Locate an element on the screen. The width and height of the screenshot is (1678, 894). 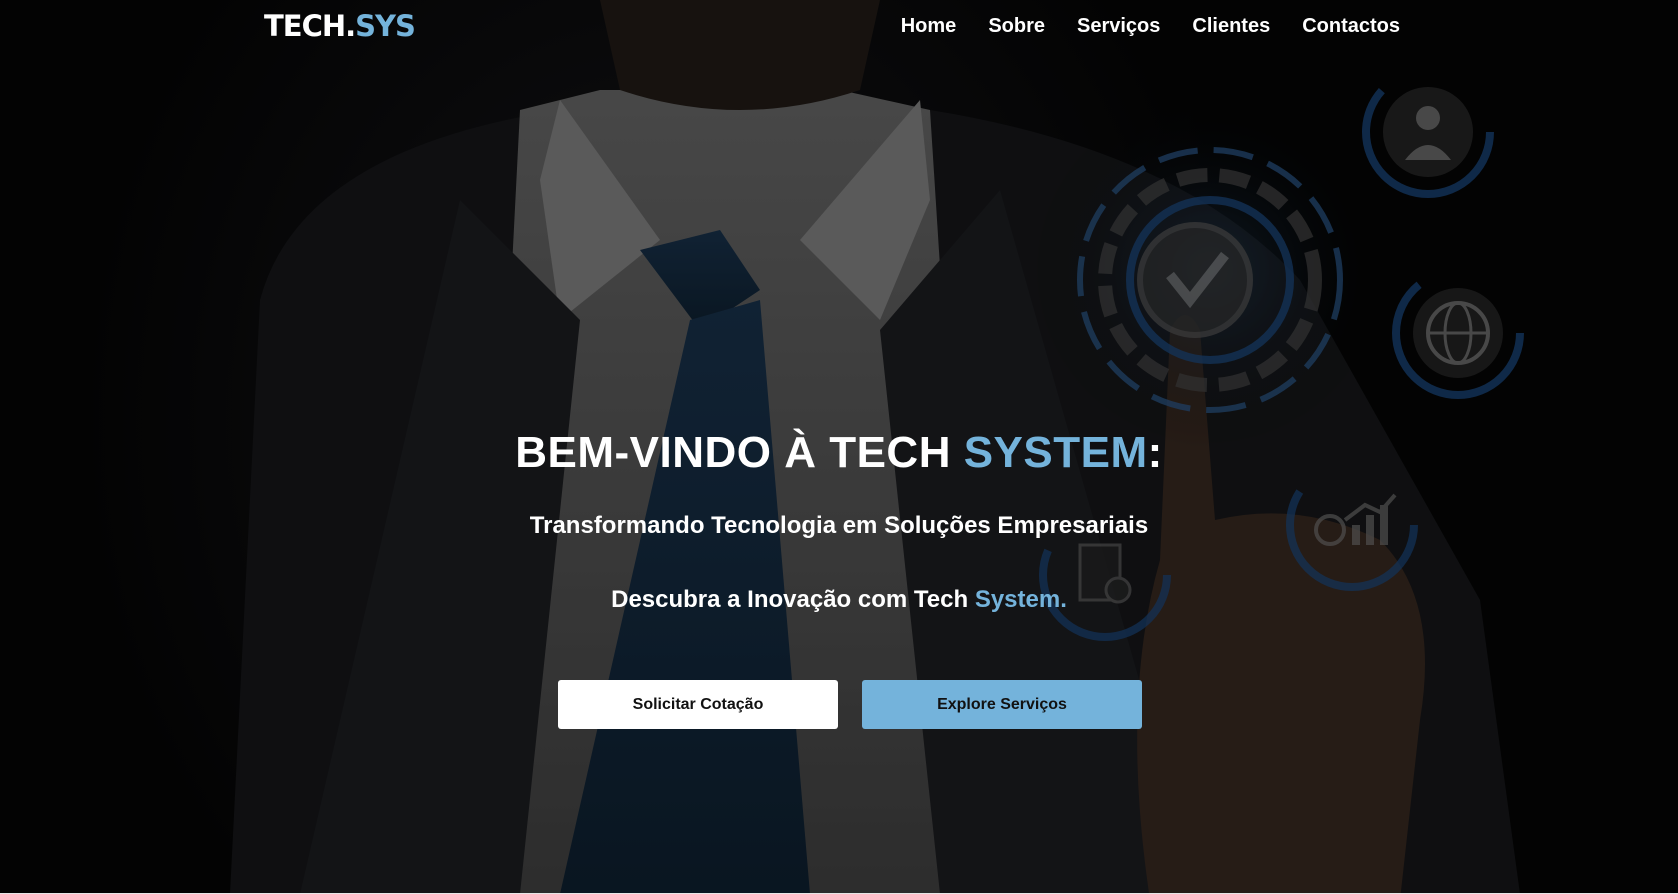
headline-prefix: BEM-VINDO À TECH is located at coordinates (739, 452).